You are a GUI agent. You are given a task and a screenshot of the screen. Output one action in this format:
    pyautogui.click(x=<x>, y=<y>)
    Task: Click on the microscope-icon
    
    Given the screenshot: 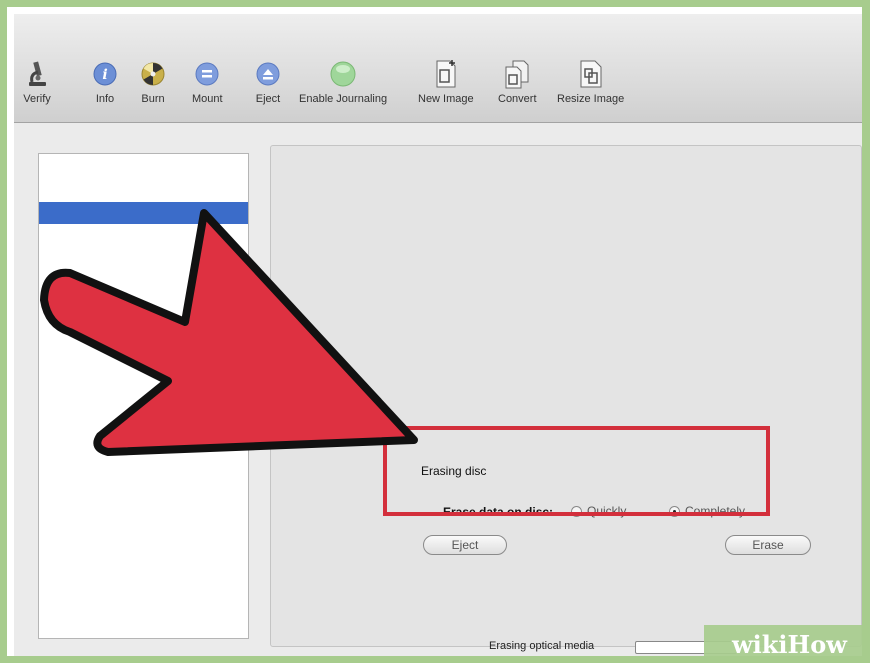 What is the action you would take?
    pyautogui.click(x=37, y=73)
    